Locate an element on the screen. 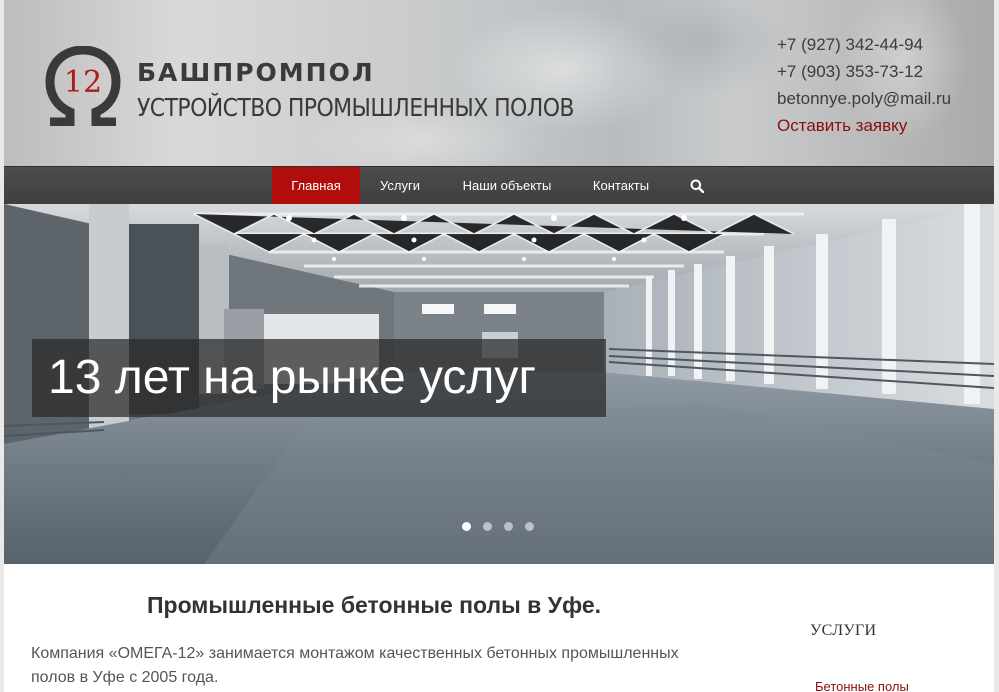 This screenshot has height=692, width=999. brand-name: БАШПРОМПОЛ is located at coordinates (256, 72).